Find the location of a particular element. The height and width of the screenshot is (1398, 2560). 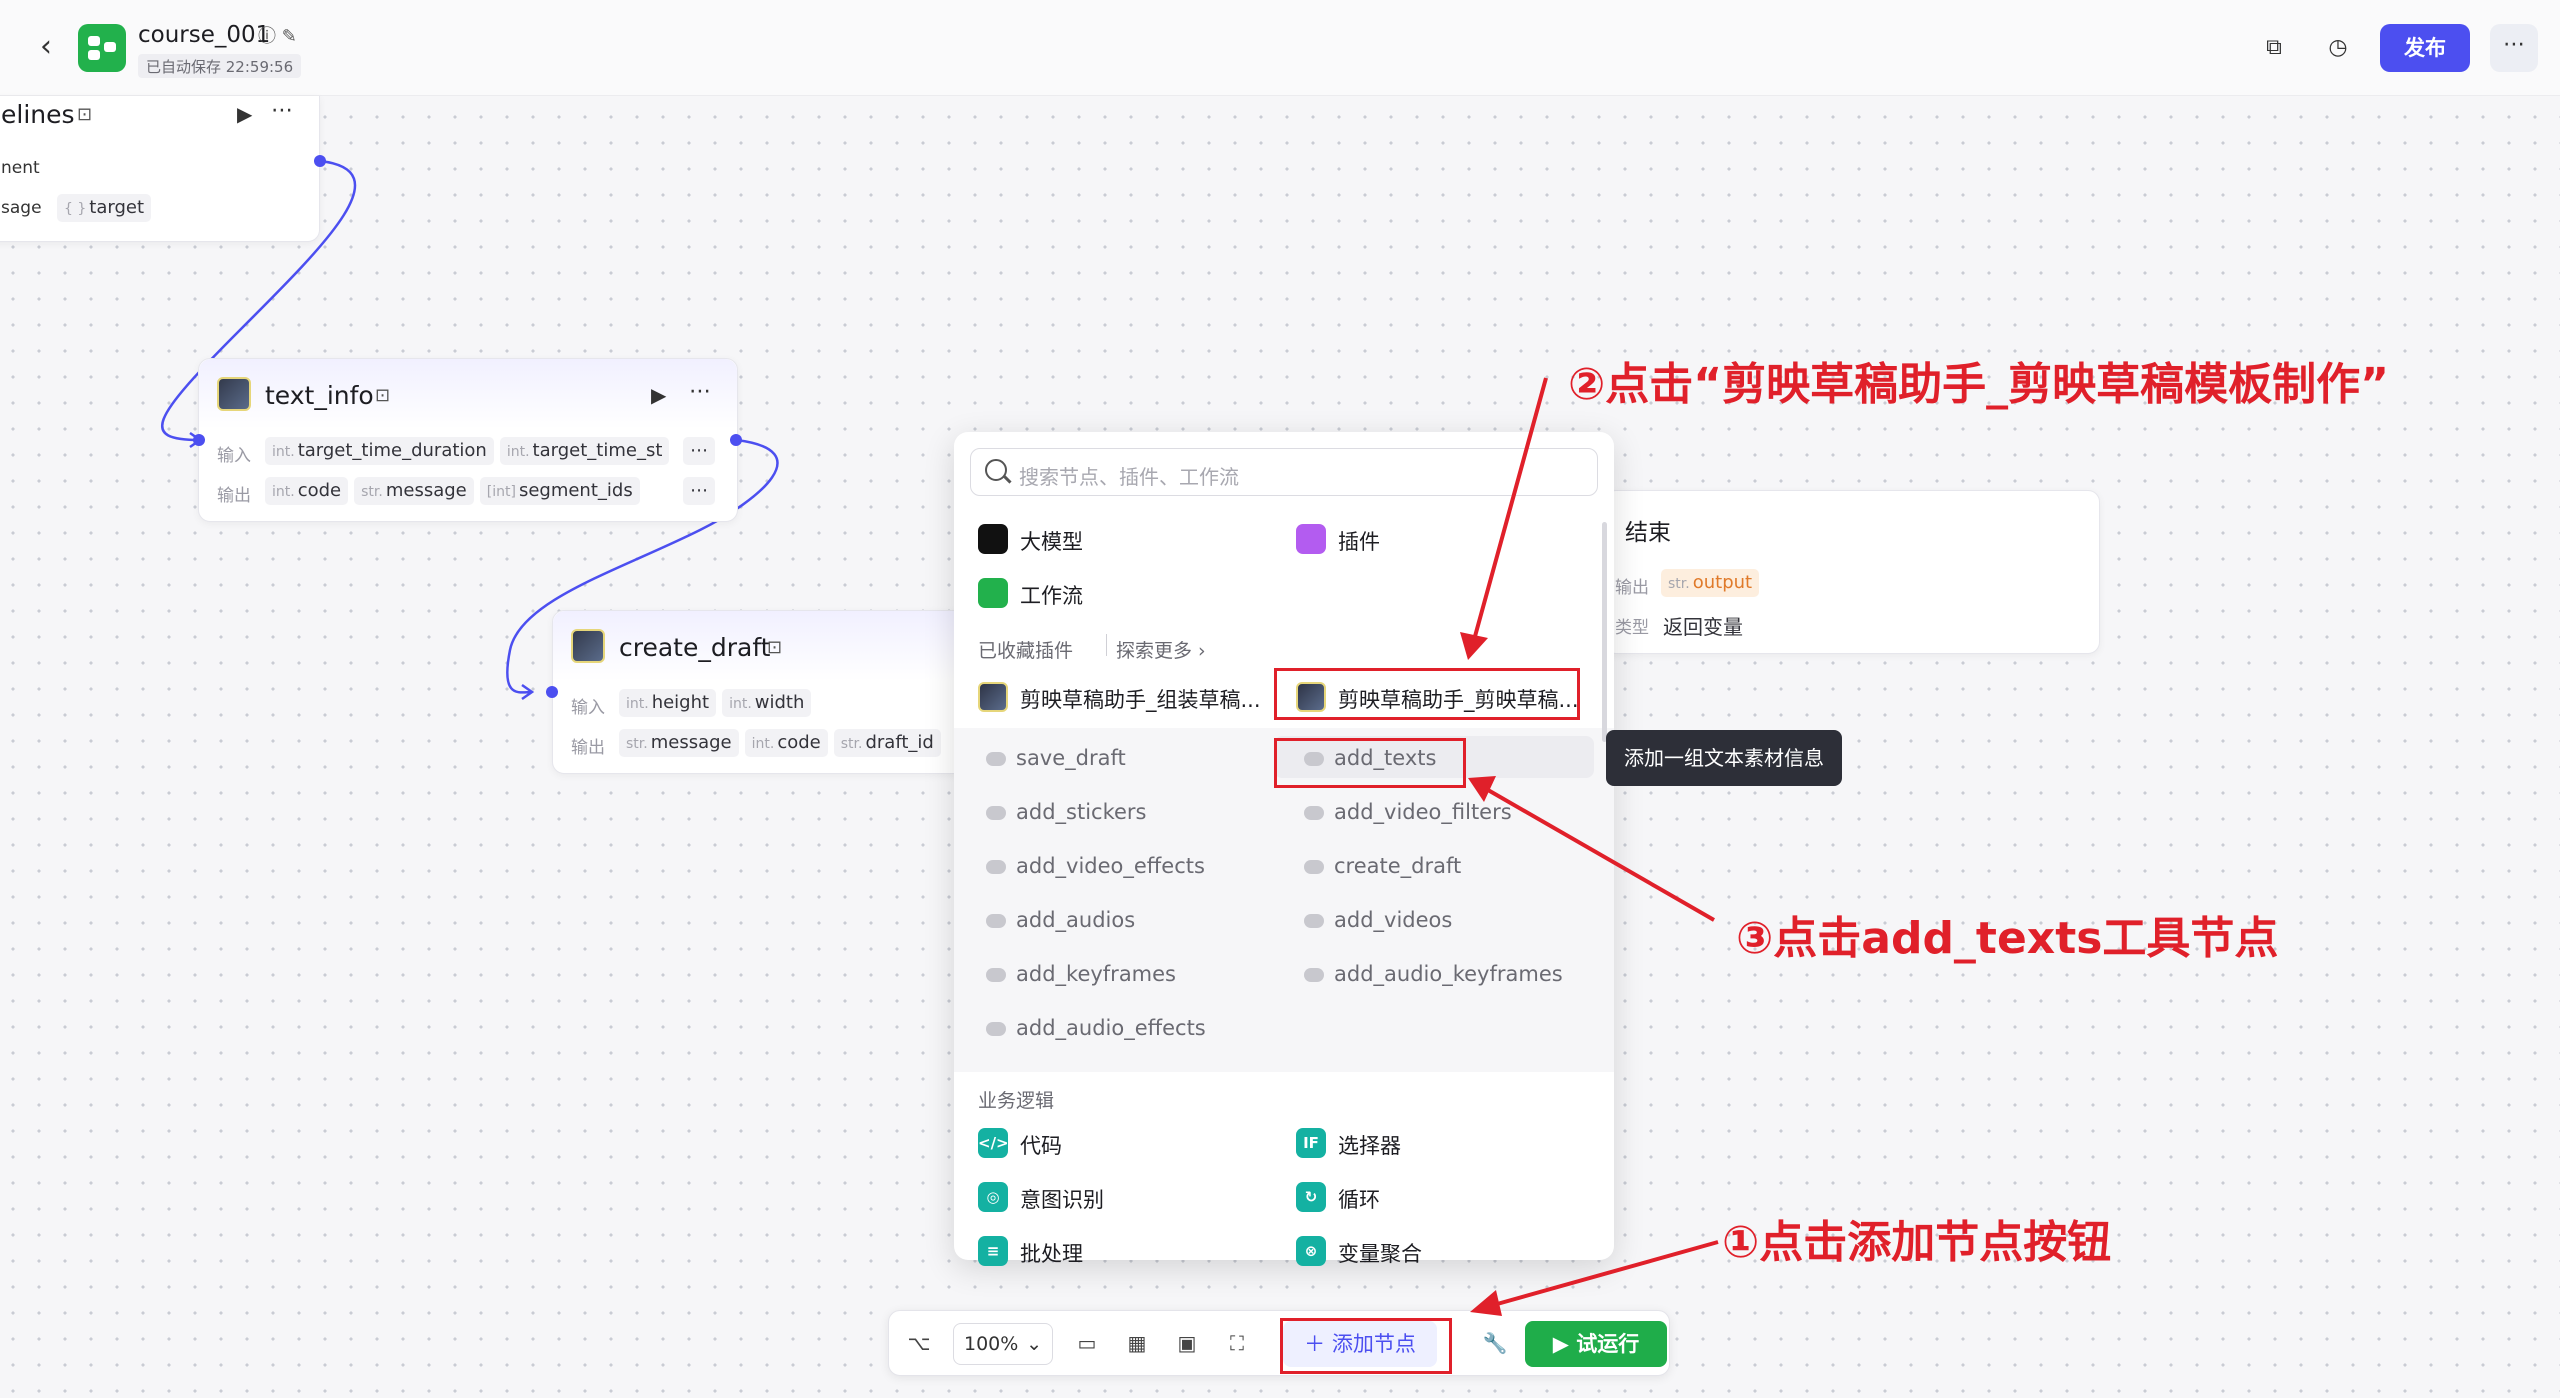

annotation-step3: ③点击add_texts工具节点 is located at coordinates (2007, 938).